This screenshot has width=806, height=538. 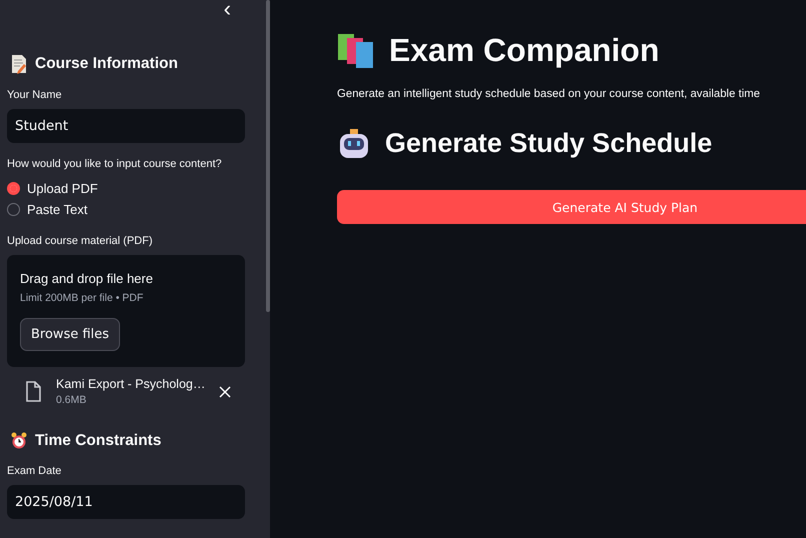 I want to click on page-title: Exam Companion, so click(x=524, y=50).